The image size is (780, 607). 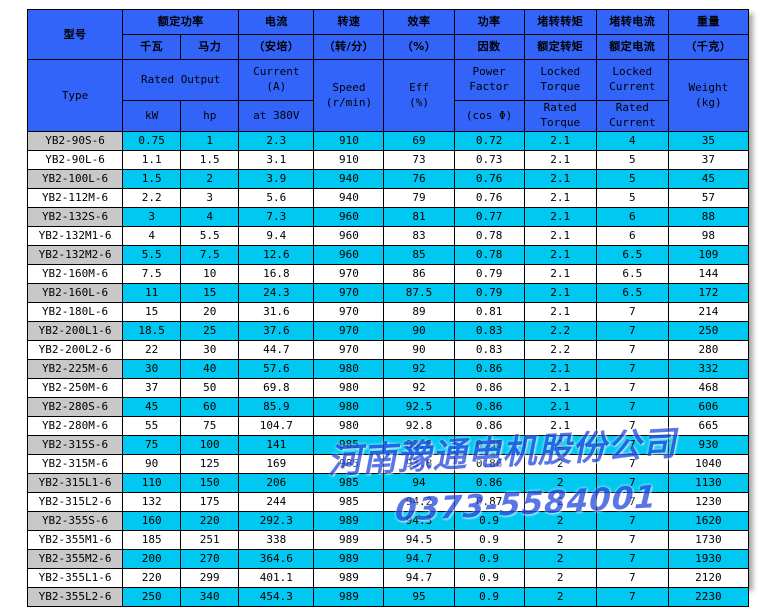 What do you see at coordinates (152, 217) in the screenshot?
I see `cell-value: 3` at bounding box center [152, 217].